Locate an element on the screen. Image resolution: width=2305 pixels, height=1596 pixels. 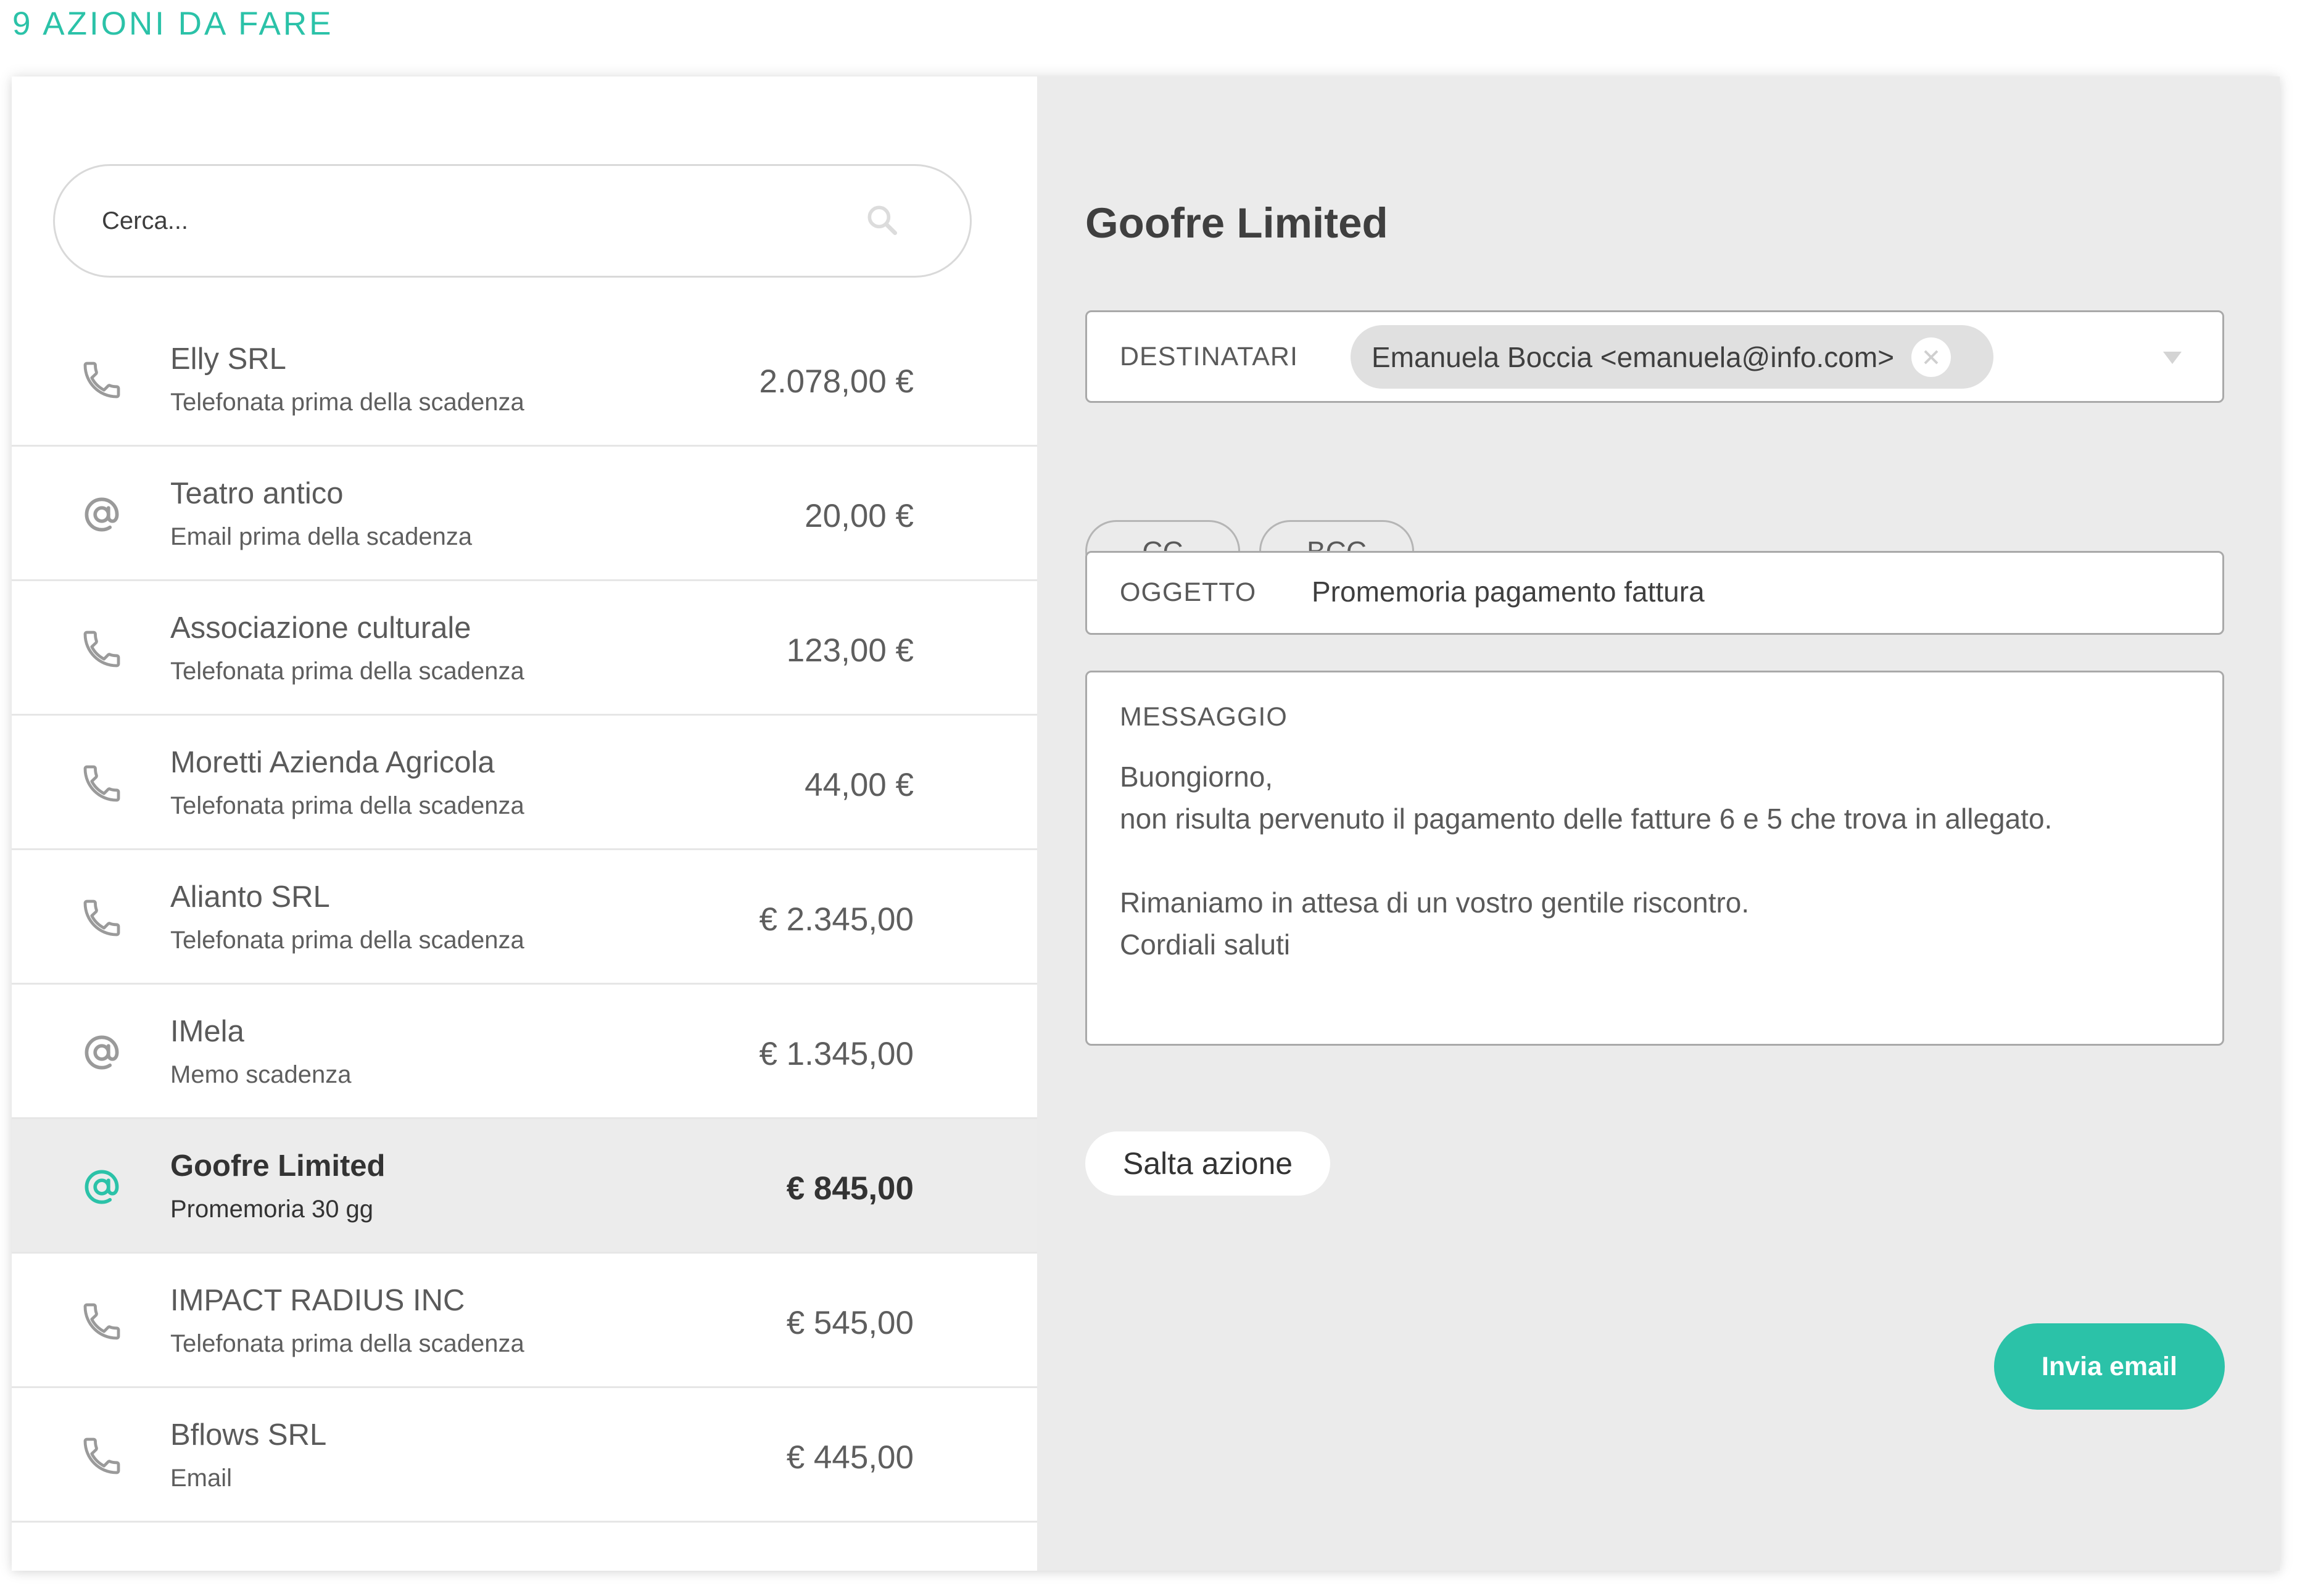
action-type: Email is located at coordinates (202, 1478).